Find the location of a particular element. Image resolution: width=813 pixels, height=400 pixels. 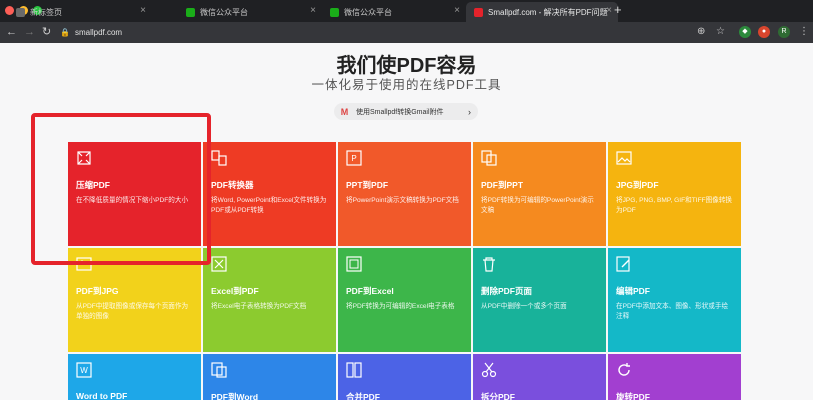

tool-title: 拆分PDF is located at coordinates (498, 396).